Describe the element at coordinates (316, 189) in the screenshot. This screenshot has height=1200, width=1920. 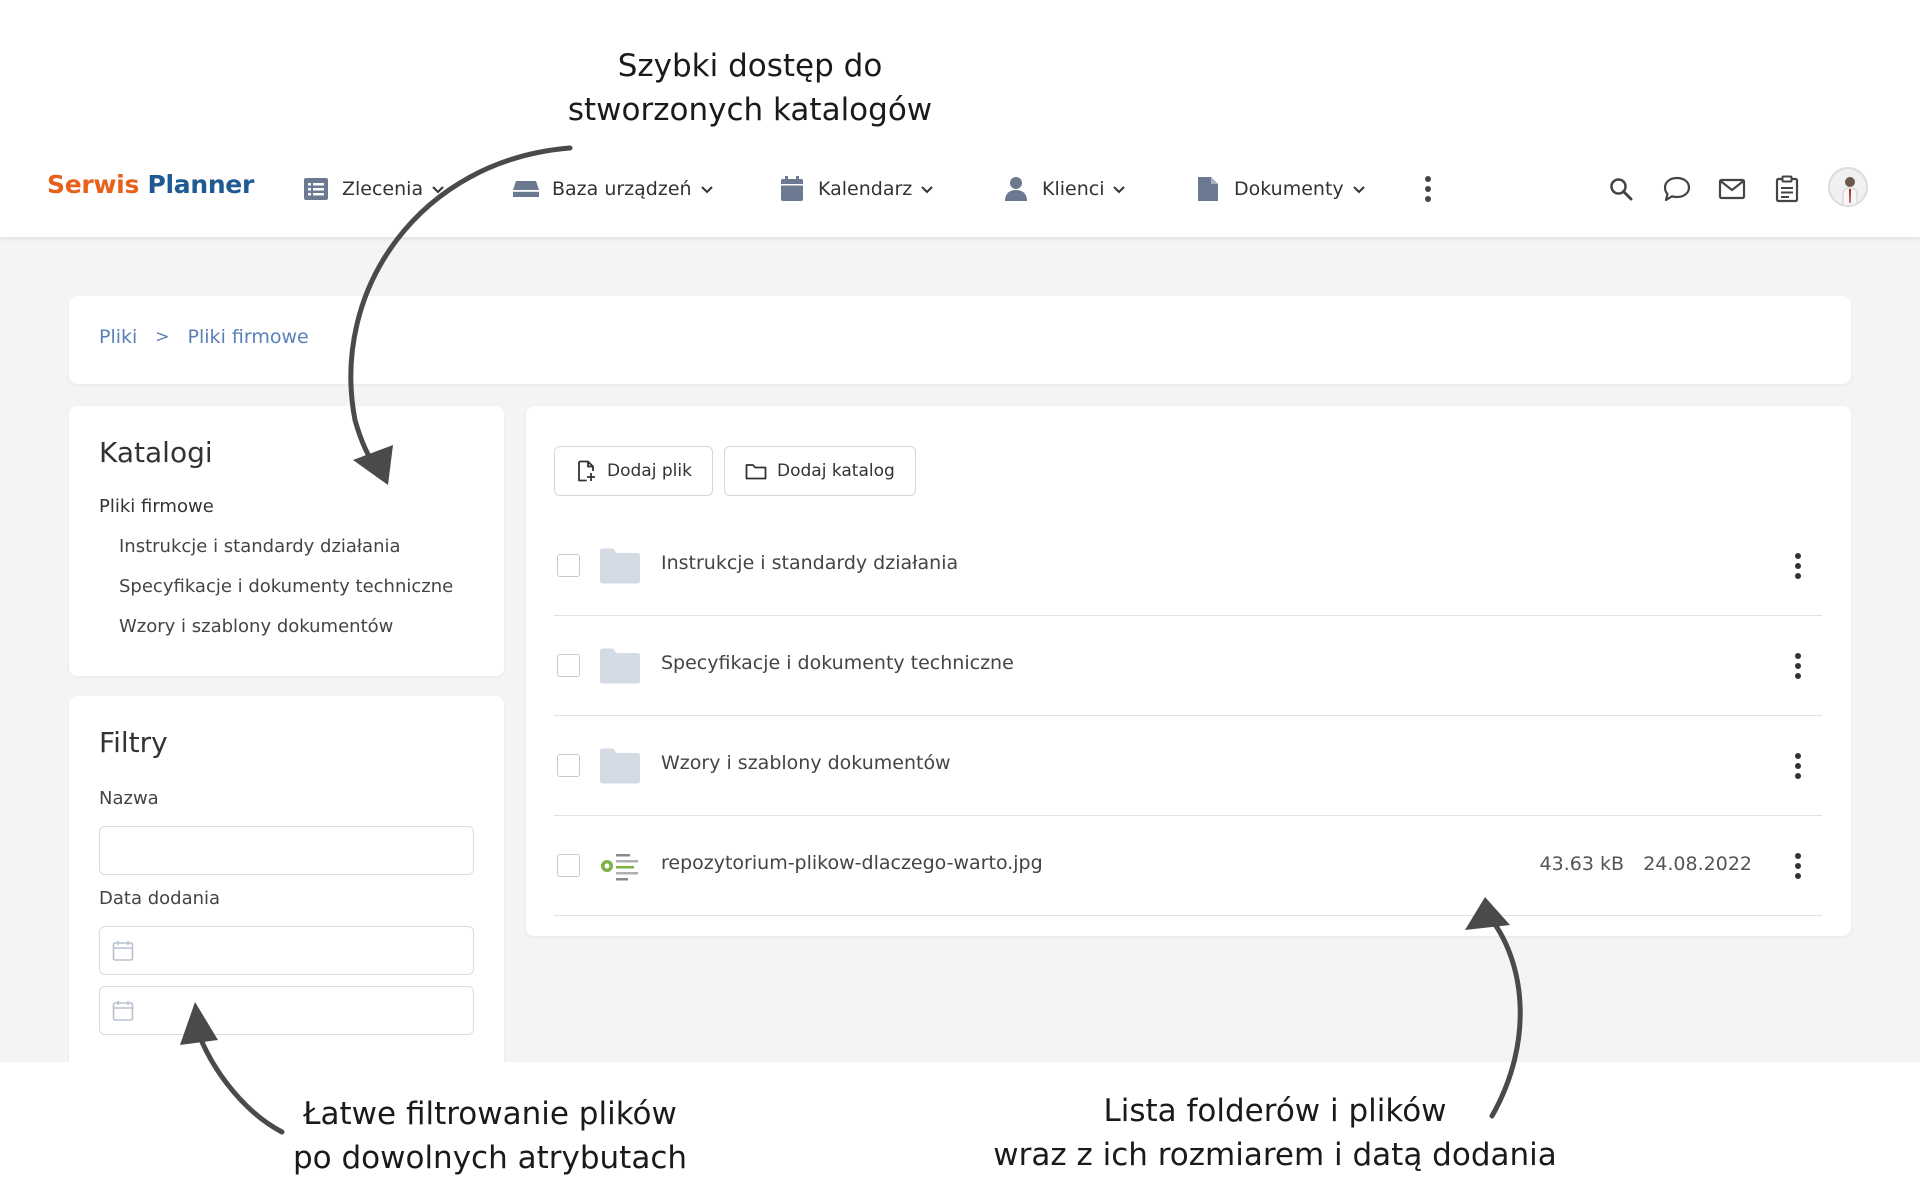
I see `list-icon` at that location.